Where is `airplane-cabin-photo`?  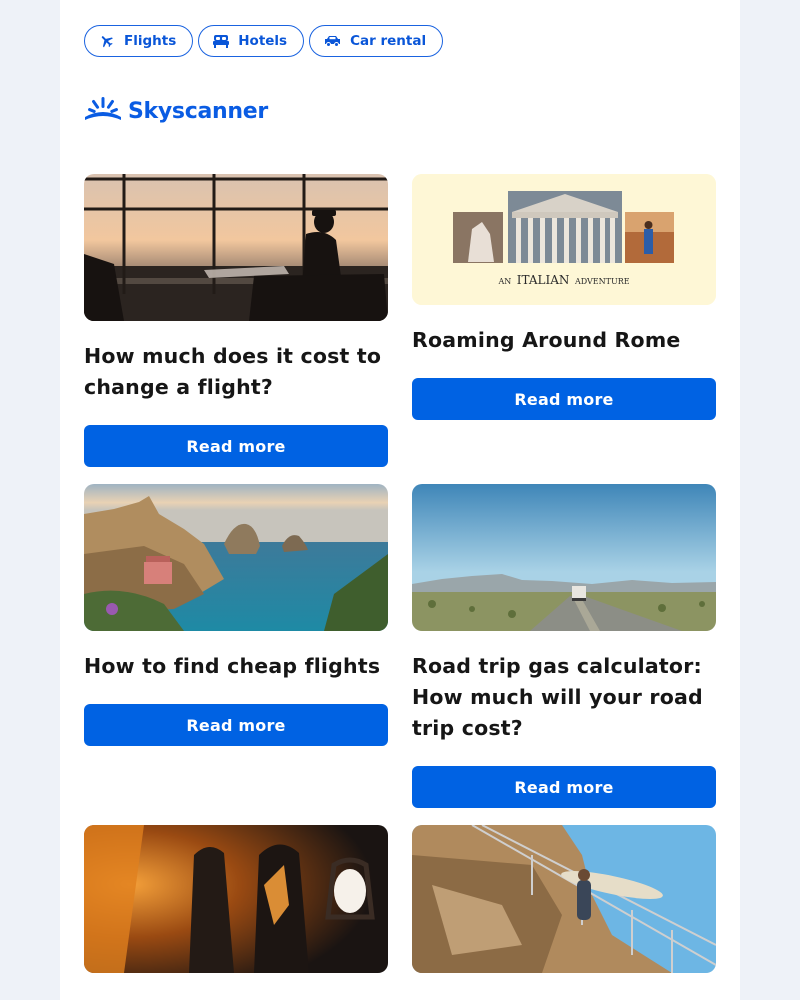 airplane-cabin-photo is located at coordinates (236, 899).